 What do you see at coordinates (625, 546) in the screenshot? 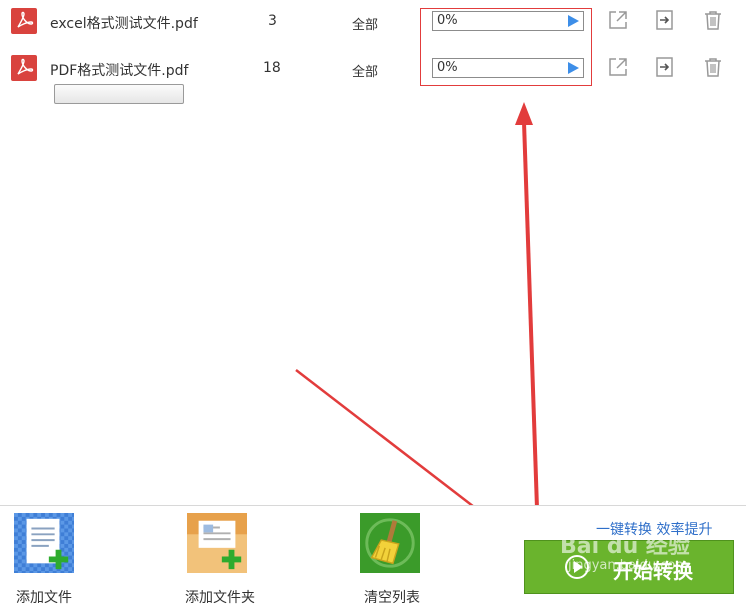
I see `baidu-watermark-logo: Bai du 经验` at bounding box center [625, 546].